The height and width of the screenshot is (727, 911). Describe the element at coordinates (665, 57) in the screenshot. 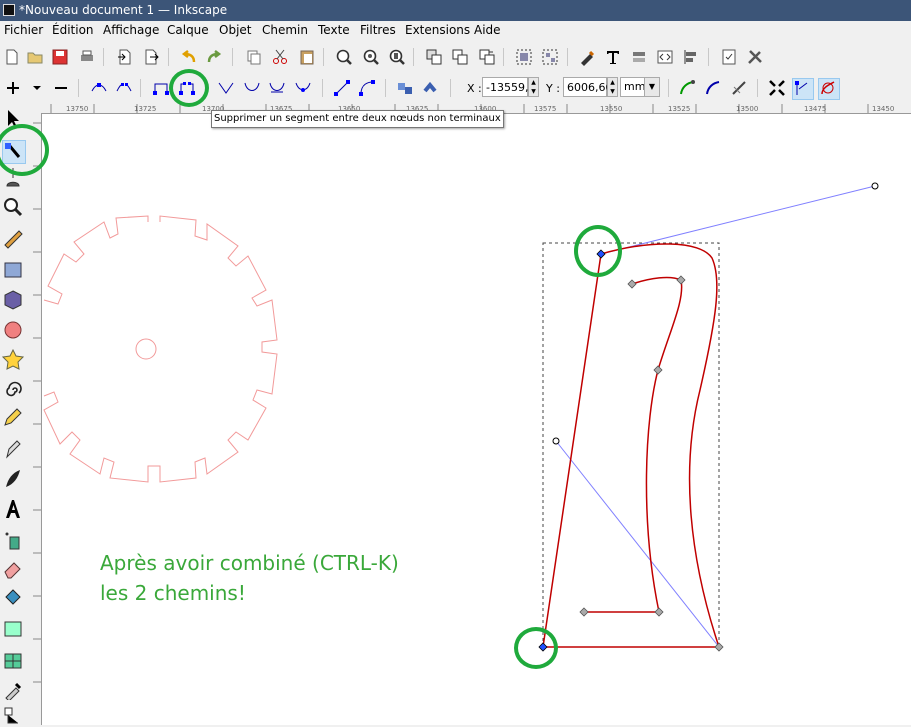

I see `xml-editor-icon` at that location.